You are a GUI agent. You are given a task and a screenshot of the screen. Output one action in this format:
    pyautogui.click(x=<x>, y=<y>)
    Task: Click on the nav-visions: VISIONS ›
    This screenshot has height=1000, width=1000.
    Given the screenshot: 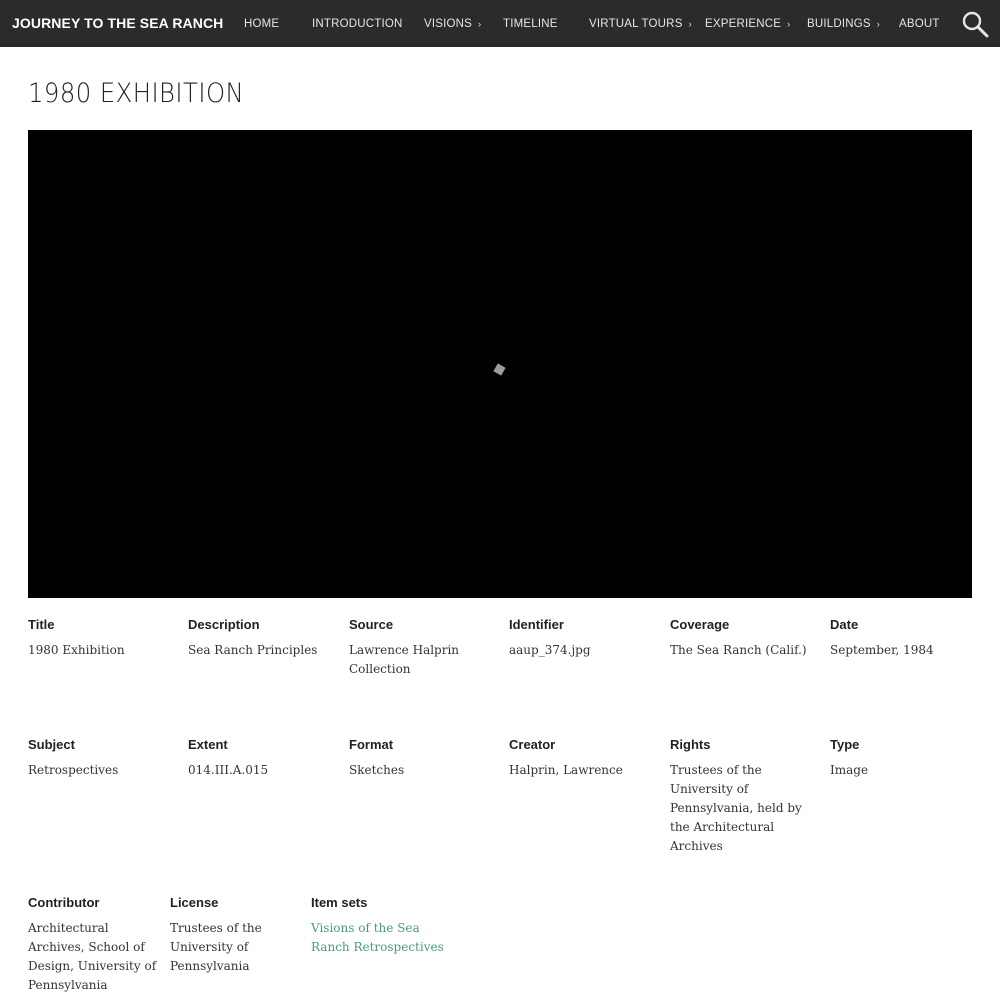 What is the action you would take?
    pyautogui.click(x=452, y=24)
    